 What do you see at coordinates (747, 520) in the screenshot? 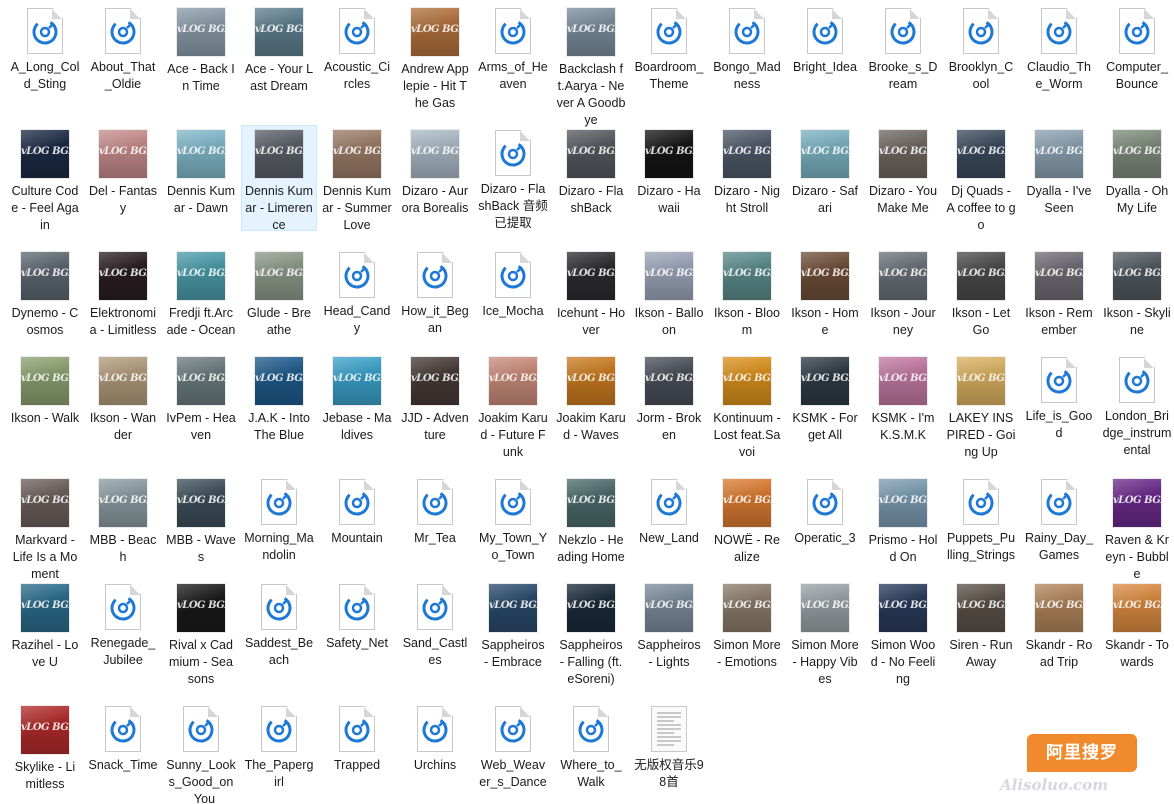
I see `file-item: vLOG BGM NOWË - Realize` at bounding box center [747, 520].